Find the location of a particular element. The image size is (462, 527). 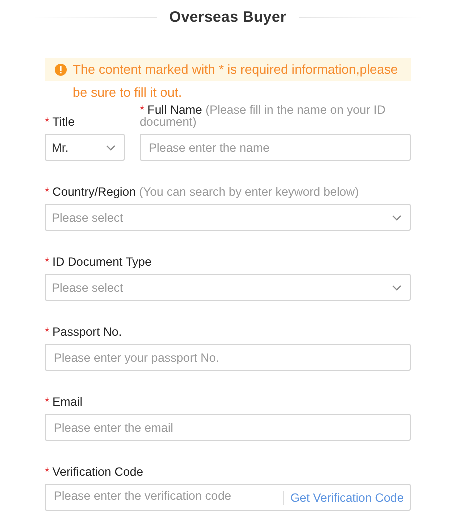

section-title: Overseas Buyer is located at coordinates (228, 17).